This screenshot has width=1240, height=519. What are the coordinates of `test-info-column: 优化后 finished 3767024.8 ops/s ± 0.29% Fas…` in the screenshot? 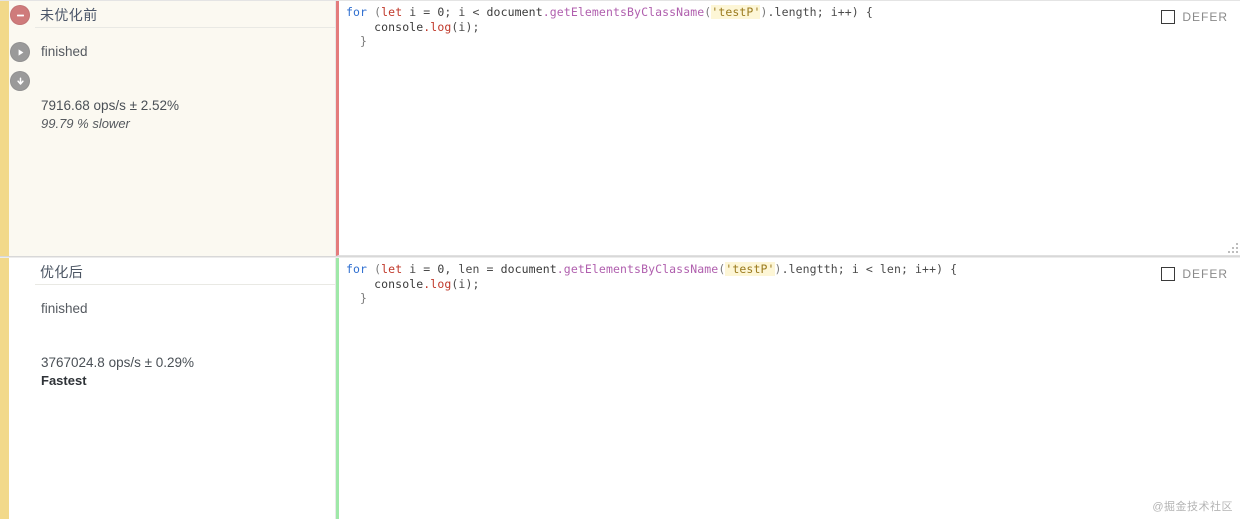 It's located at (185, 388).